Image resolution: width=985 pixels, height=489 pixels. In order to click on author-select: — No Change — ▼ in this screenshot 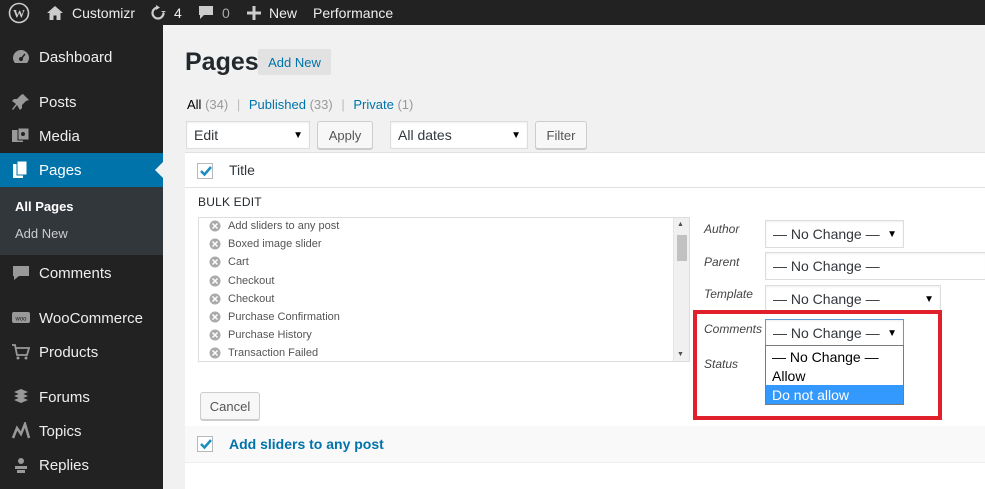, I will do `click(834, 234)`.